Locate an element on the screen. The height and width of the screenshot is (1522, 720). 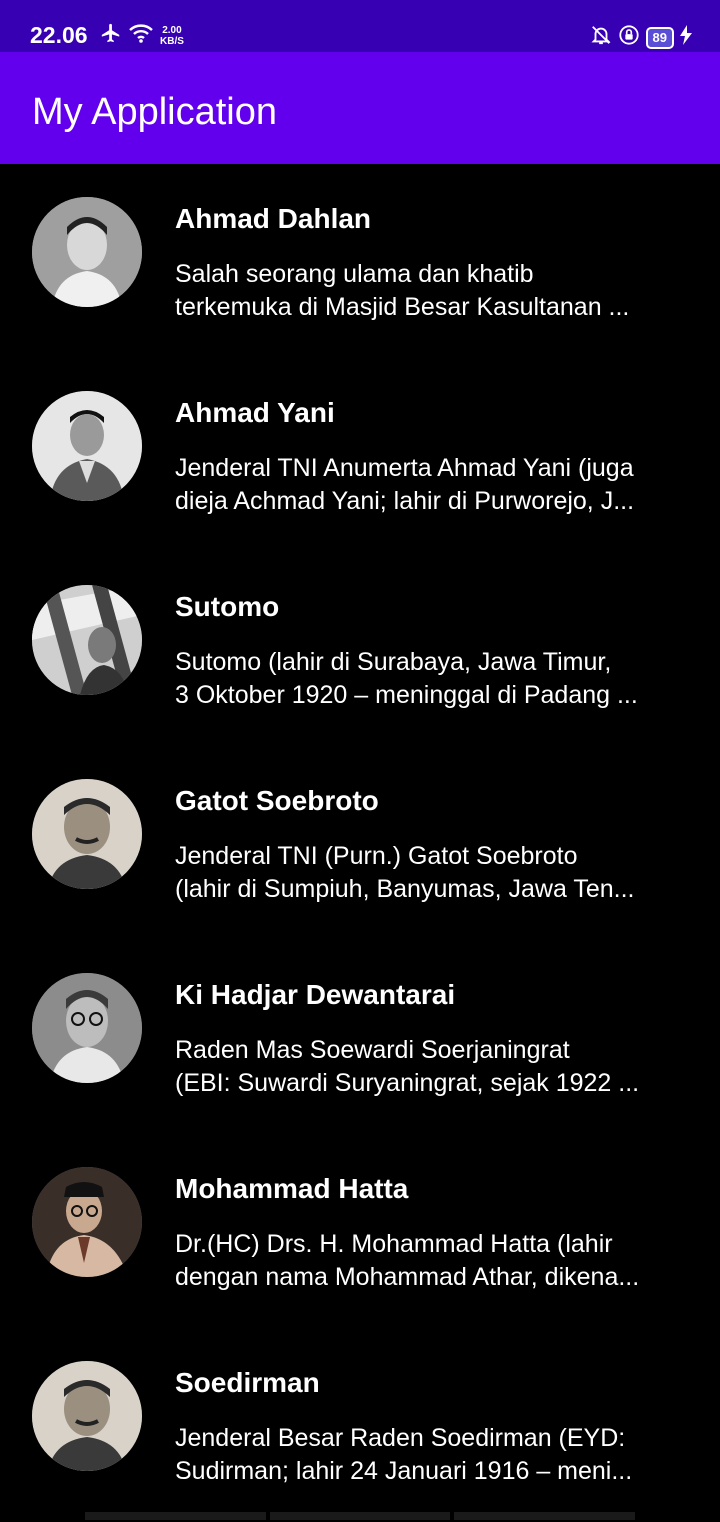
hero-name: Mohammad Hatta is located at coordinates (292, 1188).